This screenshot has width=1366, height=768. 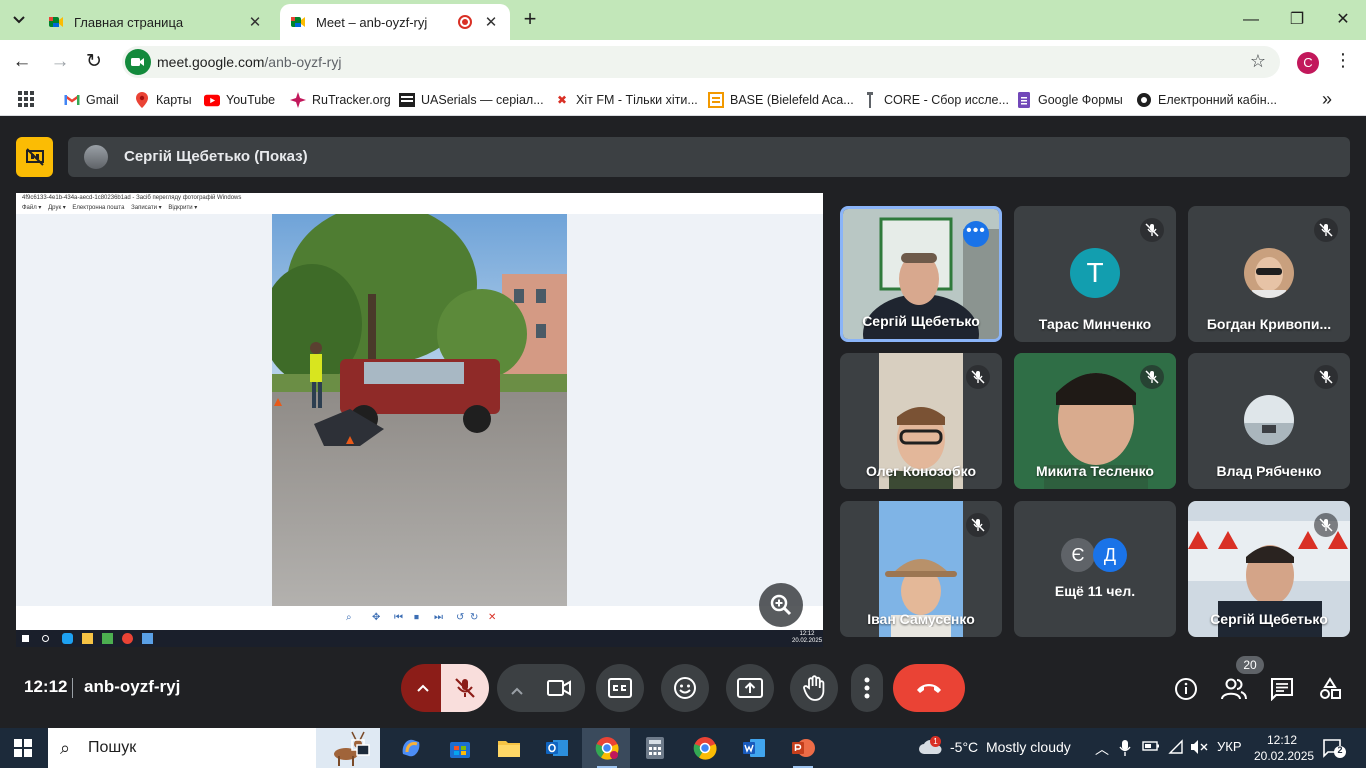 I want to click on people-button, so click(x=1234, y=689).